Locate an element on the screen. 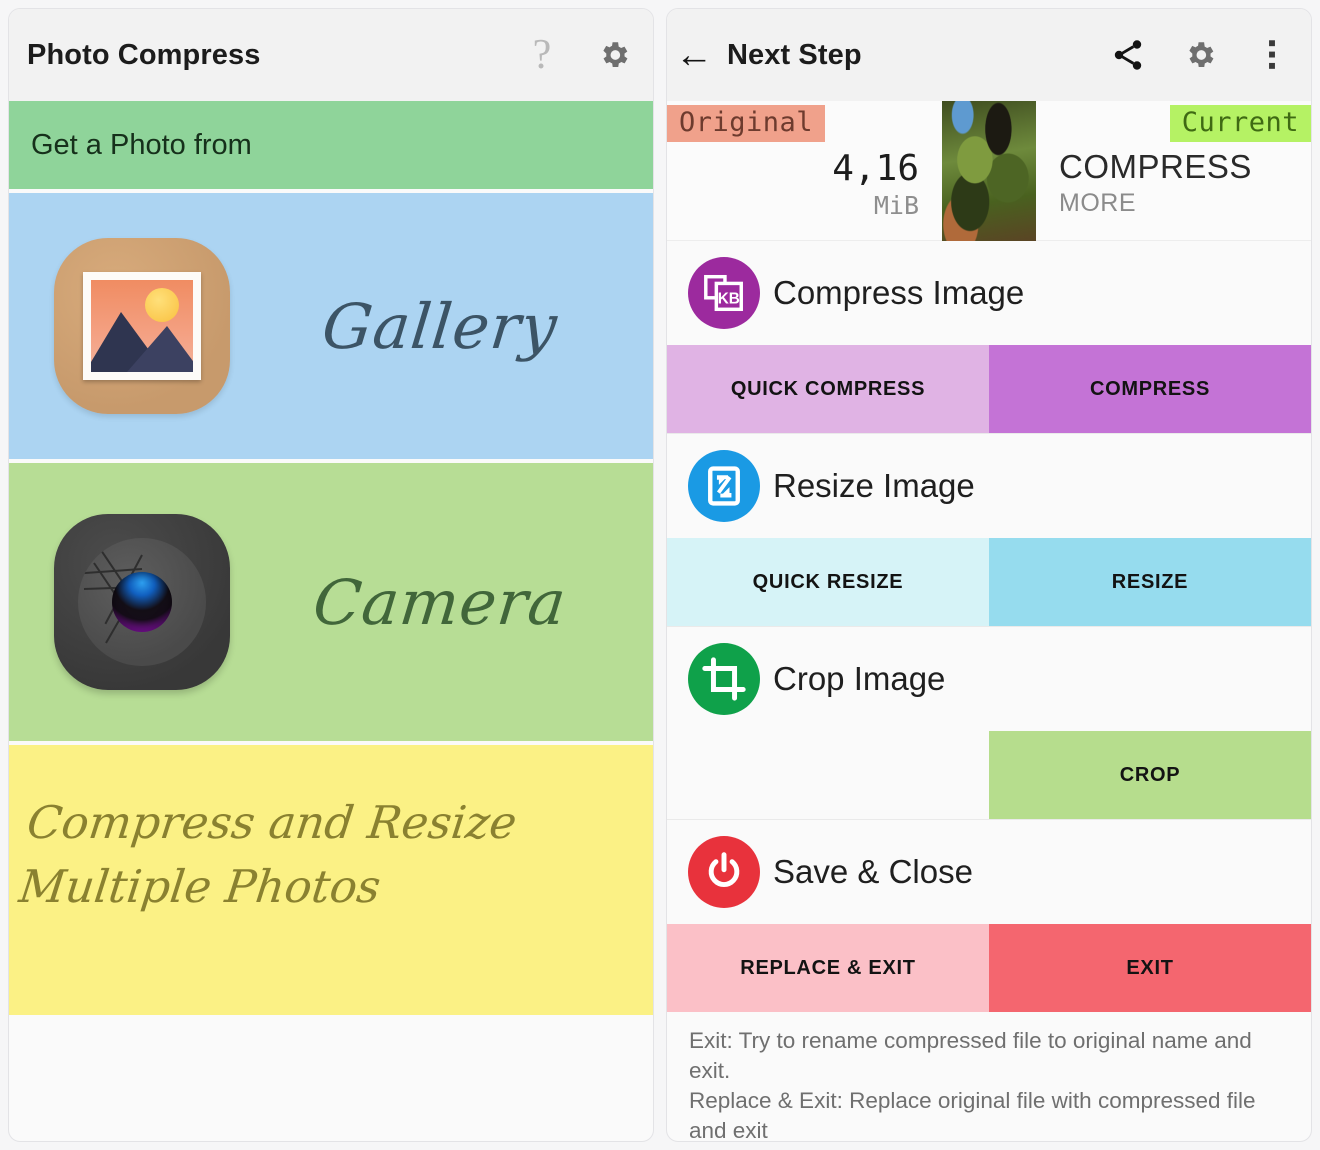 This screenshot has width=1320, height=1150. back-button: ← is located at coordinates (701, 55).